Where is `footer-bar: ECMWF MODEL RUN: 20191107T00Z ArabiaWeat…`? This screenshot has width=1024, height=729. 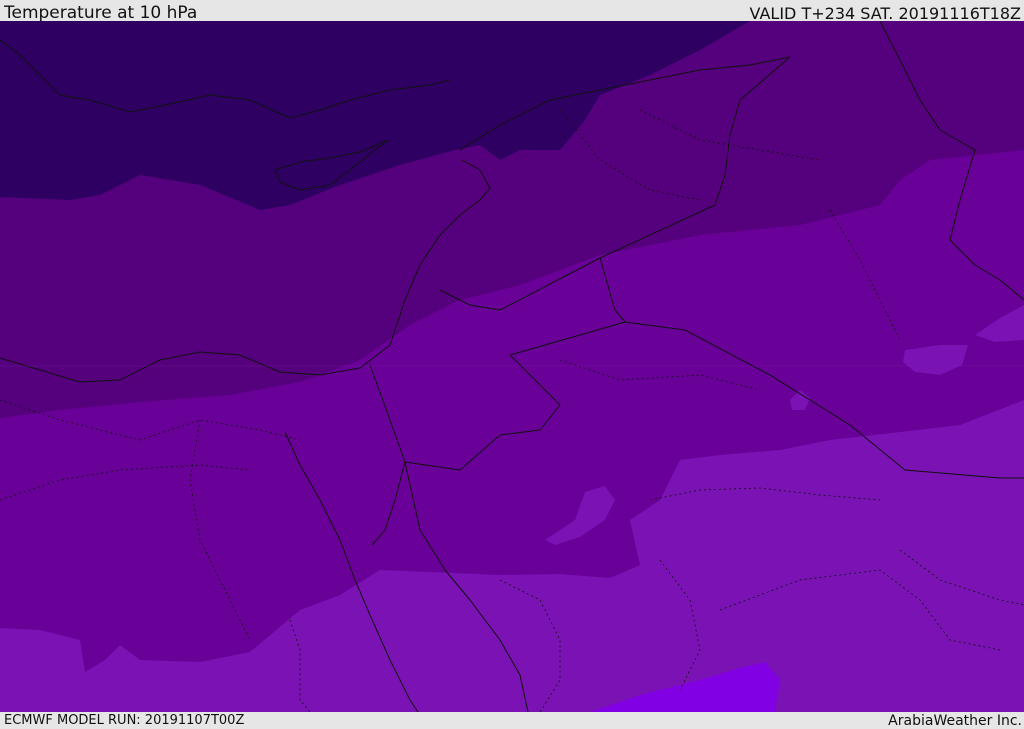 footer-bar: ECMWF MODEL RUN: 20191107T00Z ArabiaWeat… is located at coordinates (512, 720).